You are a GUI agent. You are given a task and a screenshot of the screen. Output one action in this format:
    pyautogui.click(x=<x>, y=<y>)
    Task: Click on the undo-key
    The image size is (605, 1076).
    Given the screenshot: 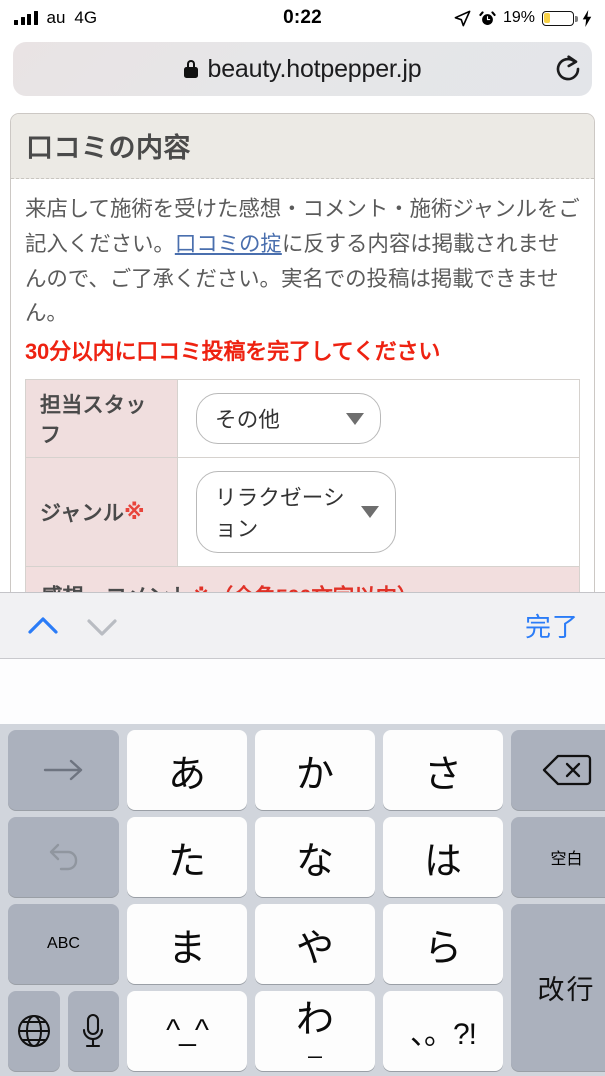 What is the action you would take?
    pyautogui.click(x=63, y=857)
    